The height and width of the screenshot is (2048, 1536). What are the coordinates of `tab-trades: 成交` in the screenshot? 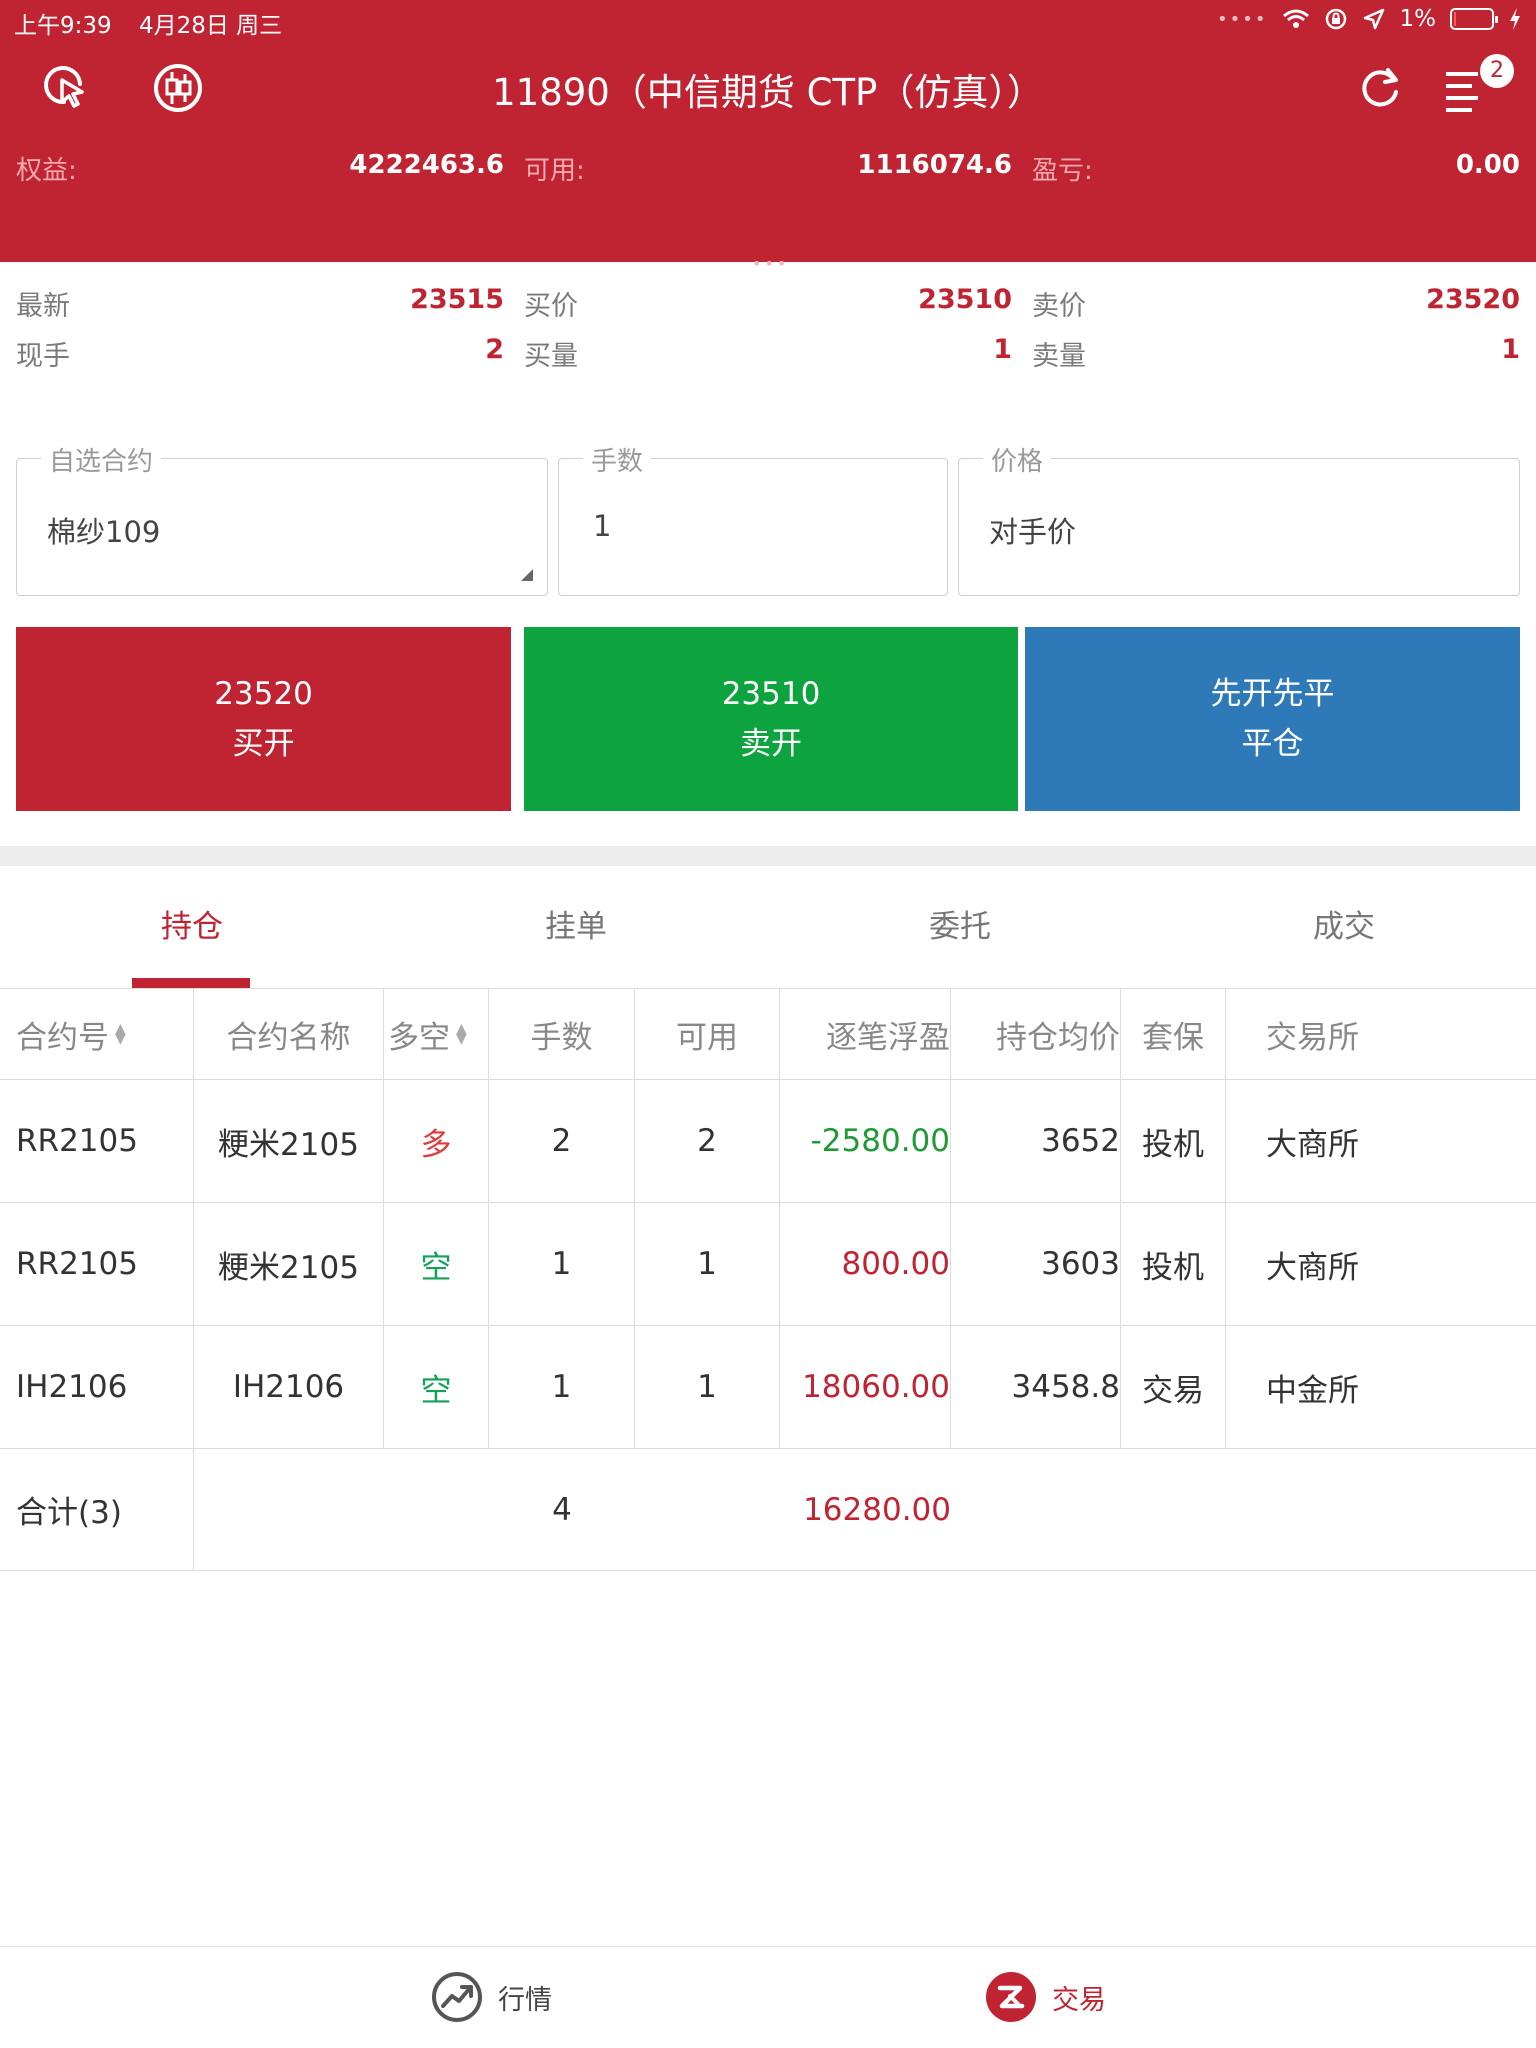 It's located at (1344, 927).